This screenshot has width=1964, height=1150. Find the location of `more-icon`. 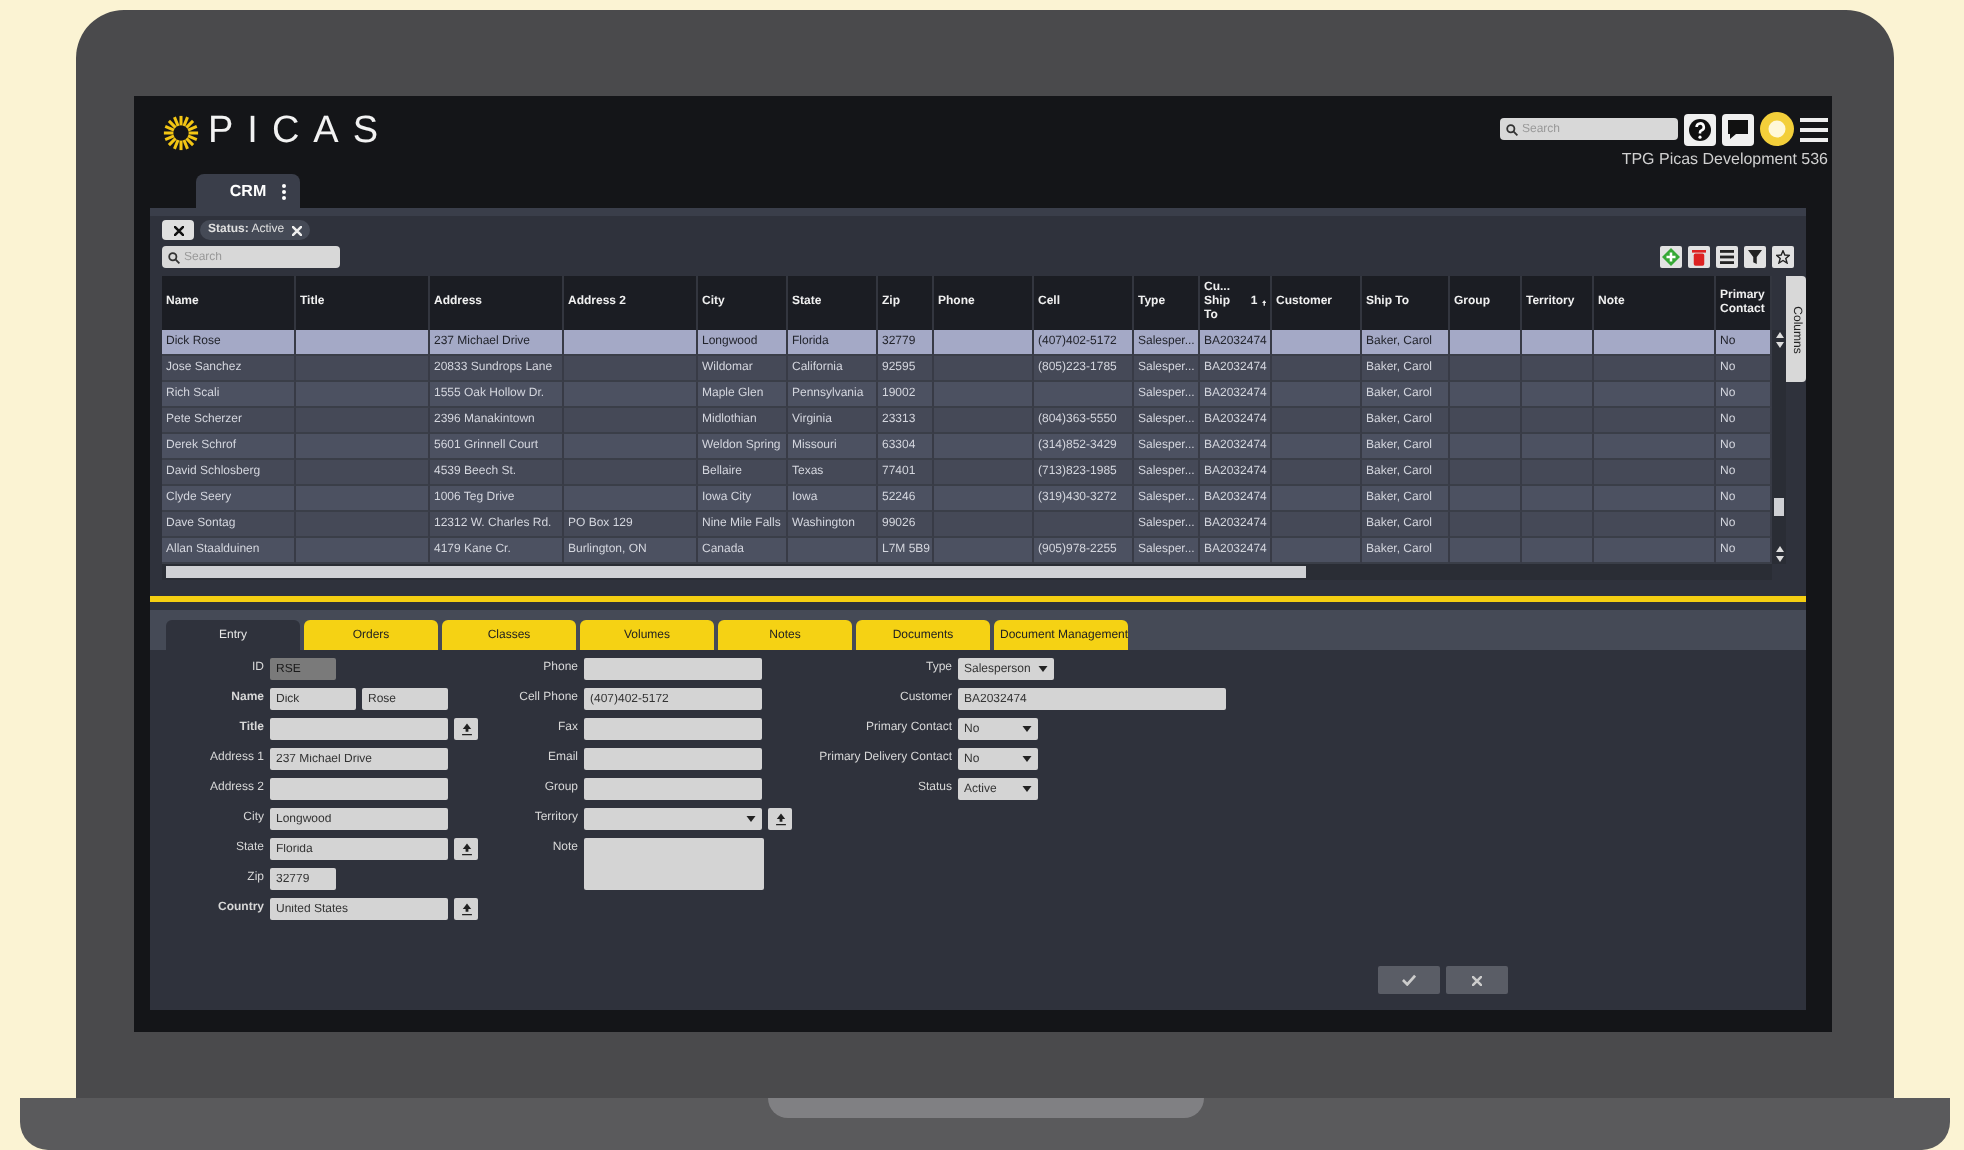

more-icon is located at coordinates (284, 191).